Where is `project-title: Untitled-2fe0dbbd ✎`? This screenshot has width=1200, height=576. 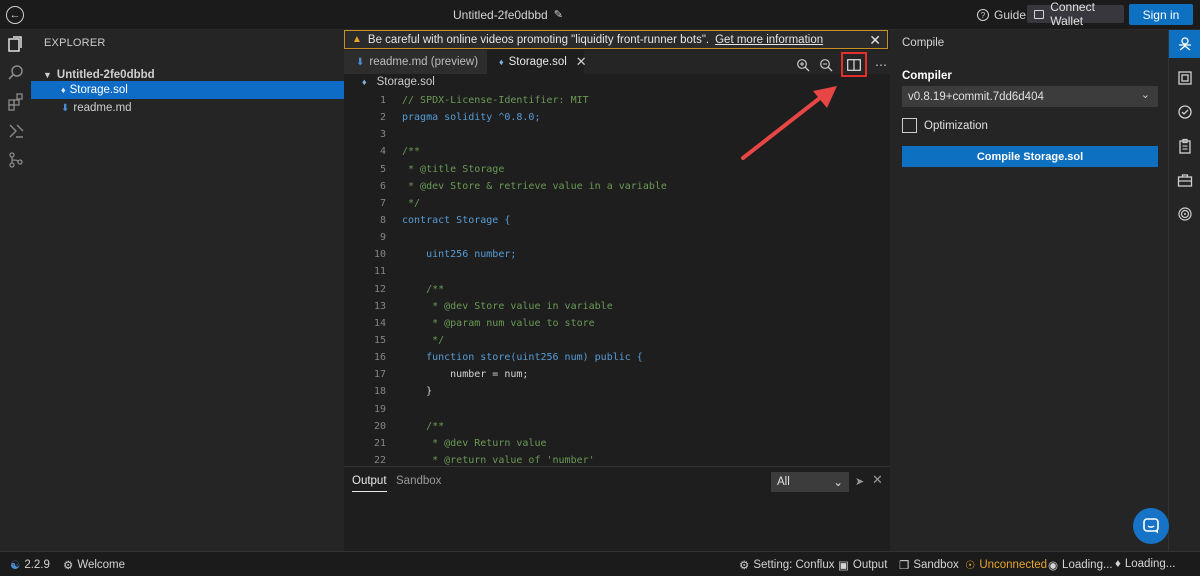
project-title: Untitled-2fe0dbbd ✎ is located at coordinates (508, 15).